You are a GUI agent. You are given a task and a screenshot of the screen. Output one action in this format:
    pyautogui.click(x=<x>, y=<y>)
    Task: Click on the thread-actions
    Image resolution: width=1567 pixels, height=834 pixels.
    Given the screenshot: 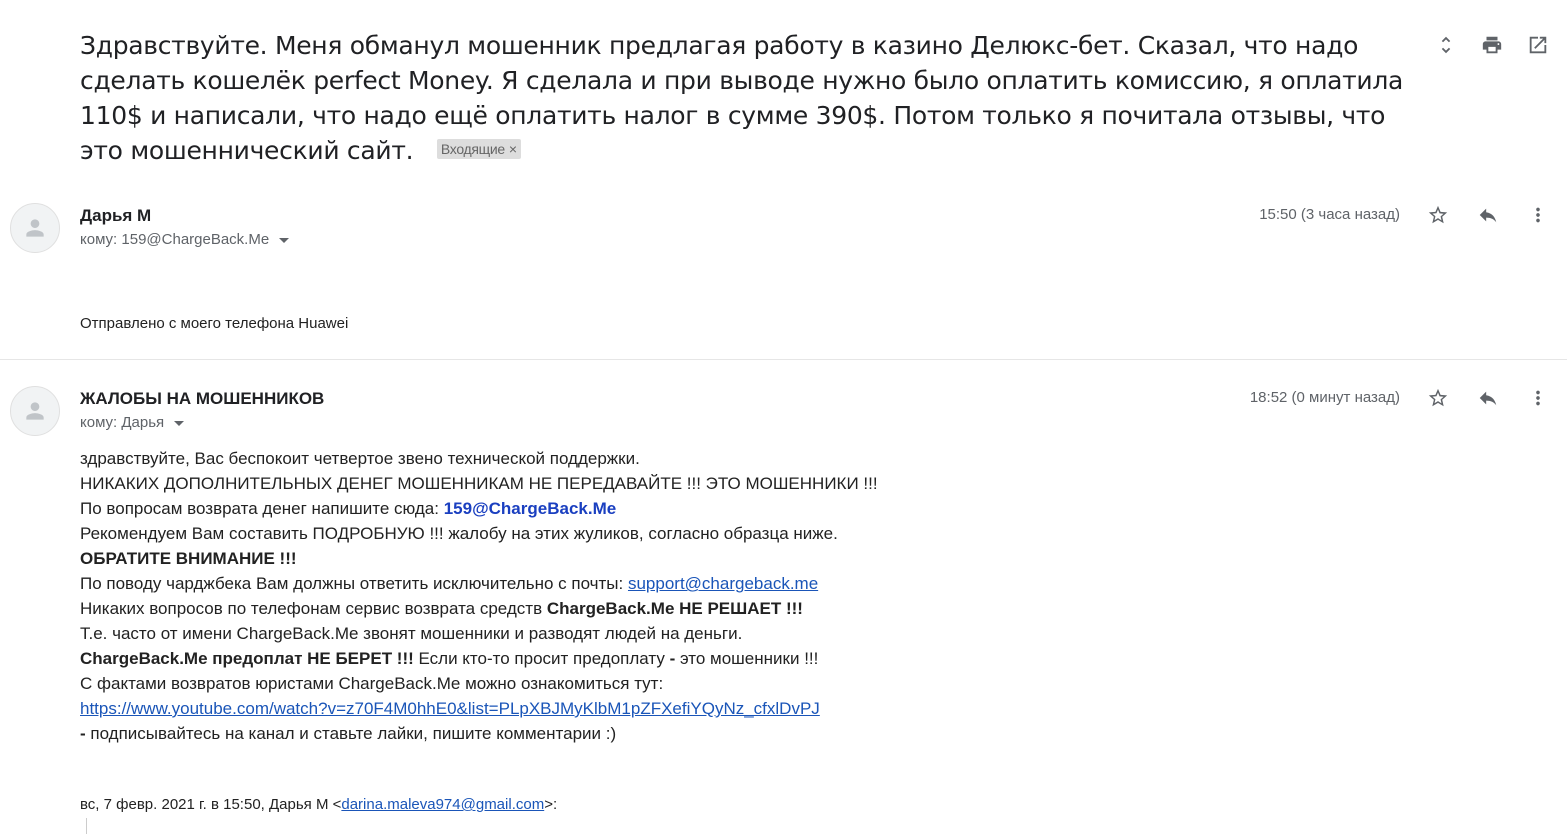 What is the action you would take?
    pyautogui.click(x=1492, y=45)
    